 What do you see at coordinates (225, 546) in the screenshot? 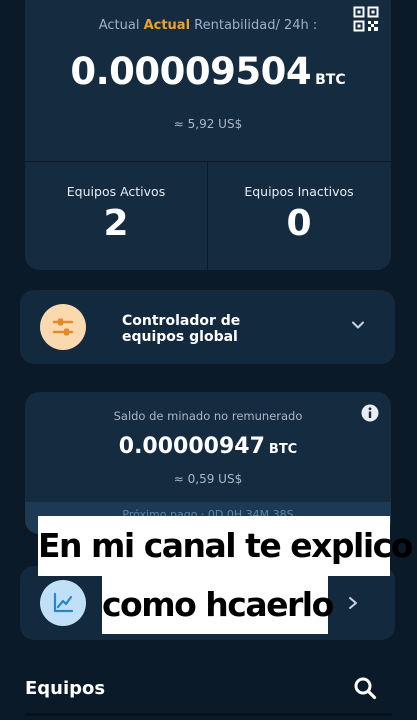
I see `caption-line-1: En mi canal te explico` at bounding box center [225, 546].